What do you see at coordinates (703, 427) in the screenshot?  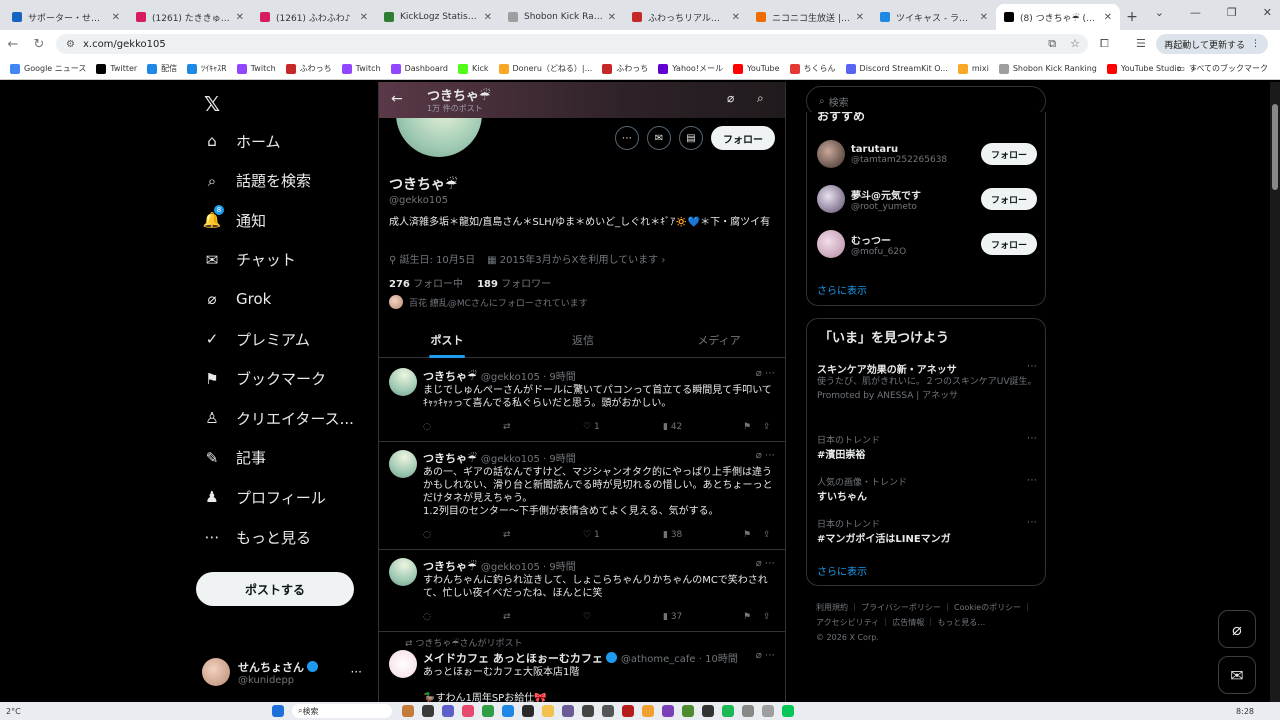 I see `views-button: ▮ 42` at bounding box center [703, 427].